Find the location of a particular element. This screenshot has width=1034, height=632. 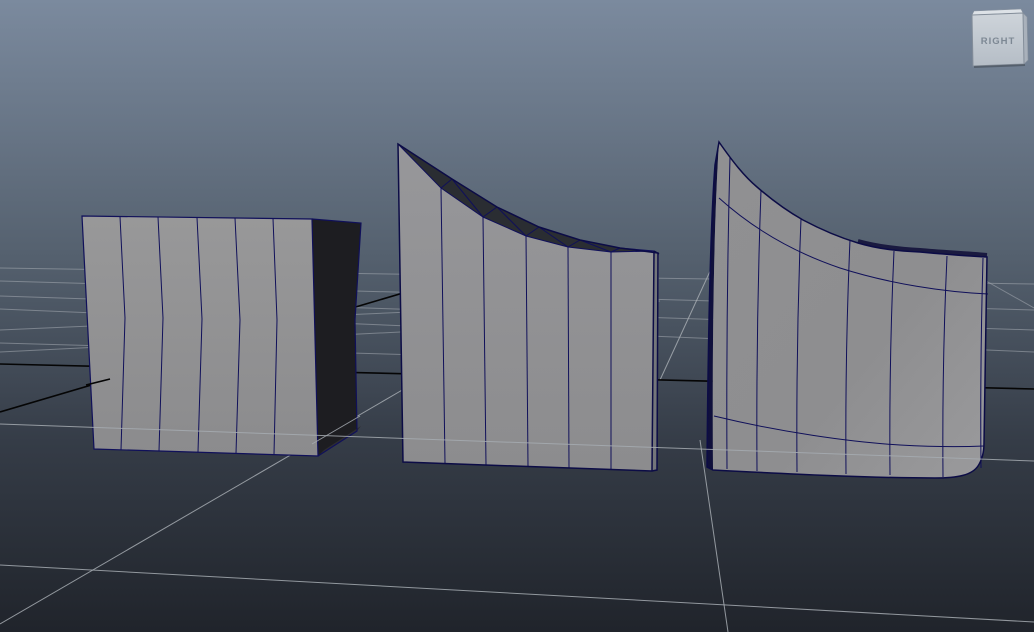

cube-front-face is located at coordinates (200, 336).